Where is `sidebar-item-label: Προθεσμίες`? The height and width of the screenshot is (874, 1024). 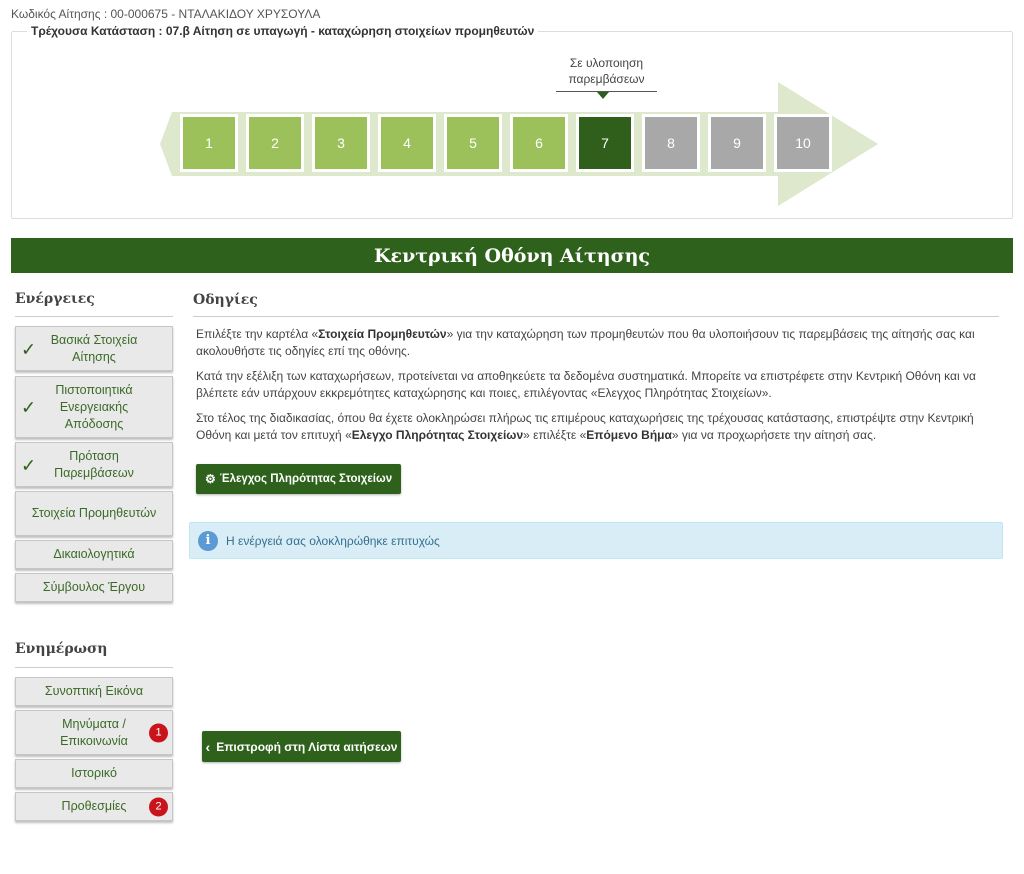 sidebar-item-label: Προθεσμίες is located at coordinates (94, 806).